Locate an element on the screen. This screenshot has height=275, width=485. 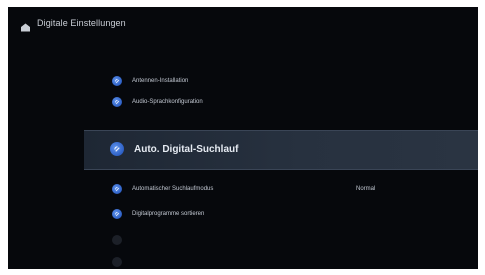
menu-item-audio-sprachkonfiguration: Audio-Sprachkonfiguration is located at coordinates (157, 102).